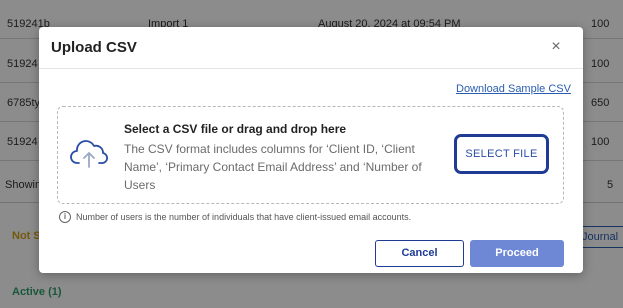 The image size is (623, 308). I want to click on info-icon: i, so click(65, 217).